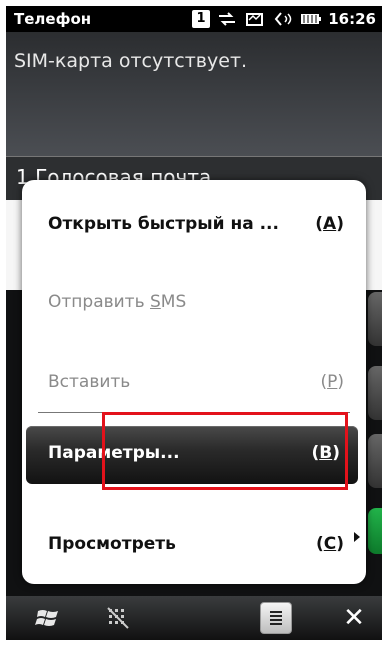 This screenshot has width=388, height=646. I want to click on connectivity-icon, so click(227, 19).